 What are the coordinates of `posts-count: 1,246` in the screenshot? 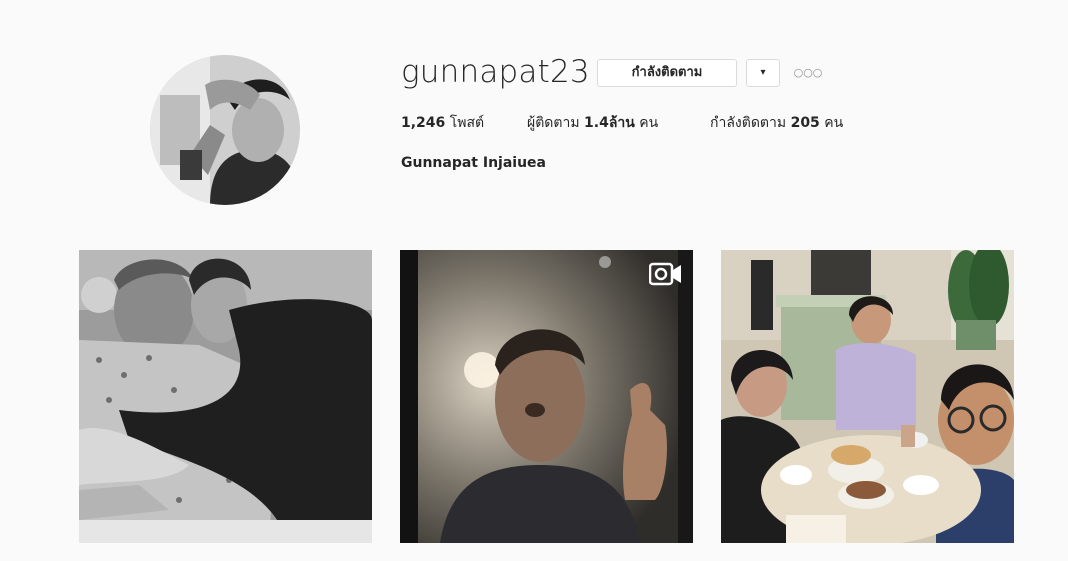 It's located at (423, 123).